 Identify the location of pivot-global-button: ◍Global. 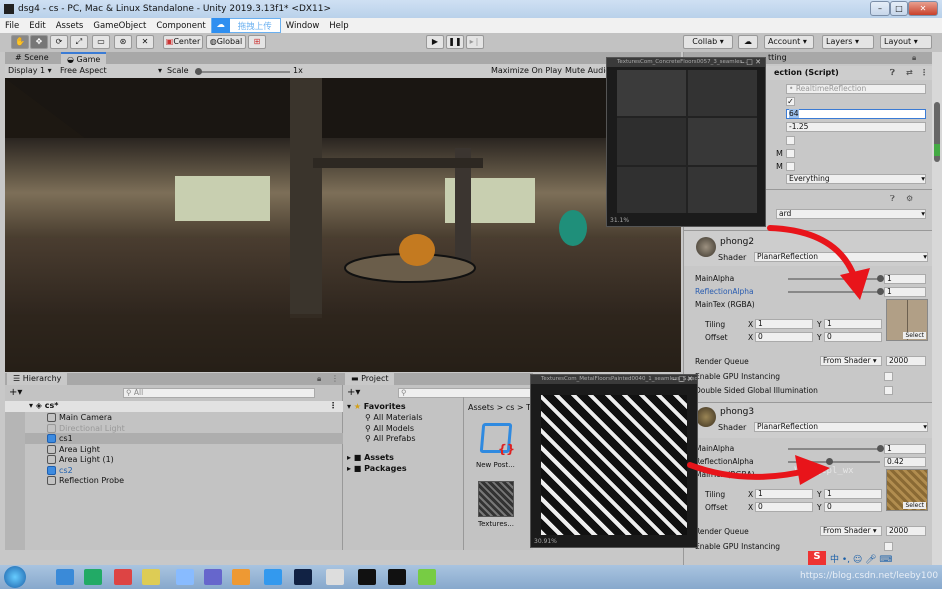
(226, 42).